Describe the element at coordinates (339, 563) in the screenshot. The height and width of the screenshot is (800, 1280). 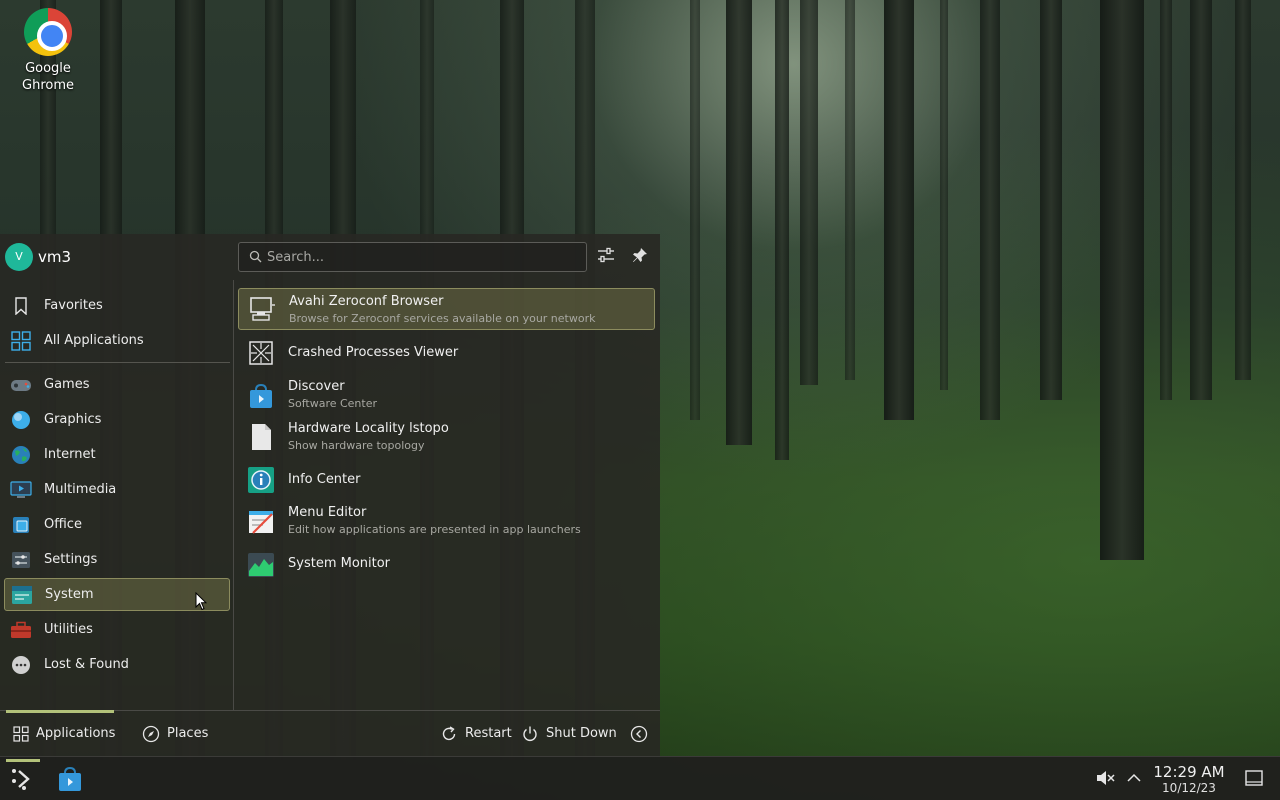
I see `app-name: System Monitor` at that location.